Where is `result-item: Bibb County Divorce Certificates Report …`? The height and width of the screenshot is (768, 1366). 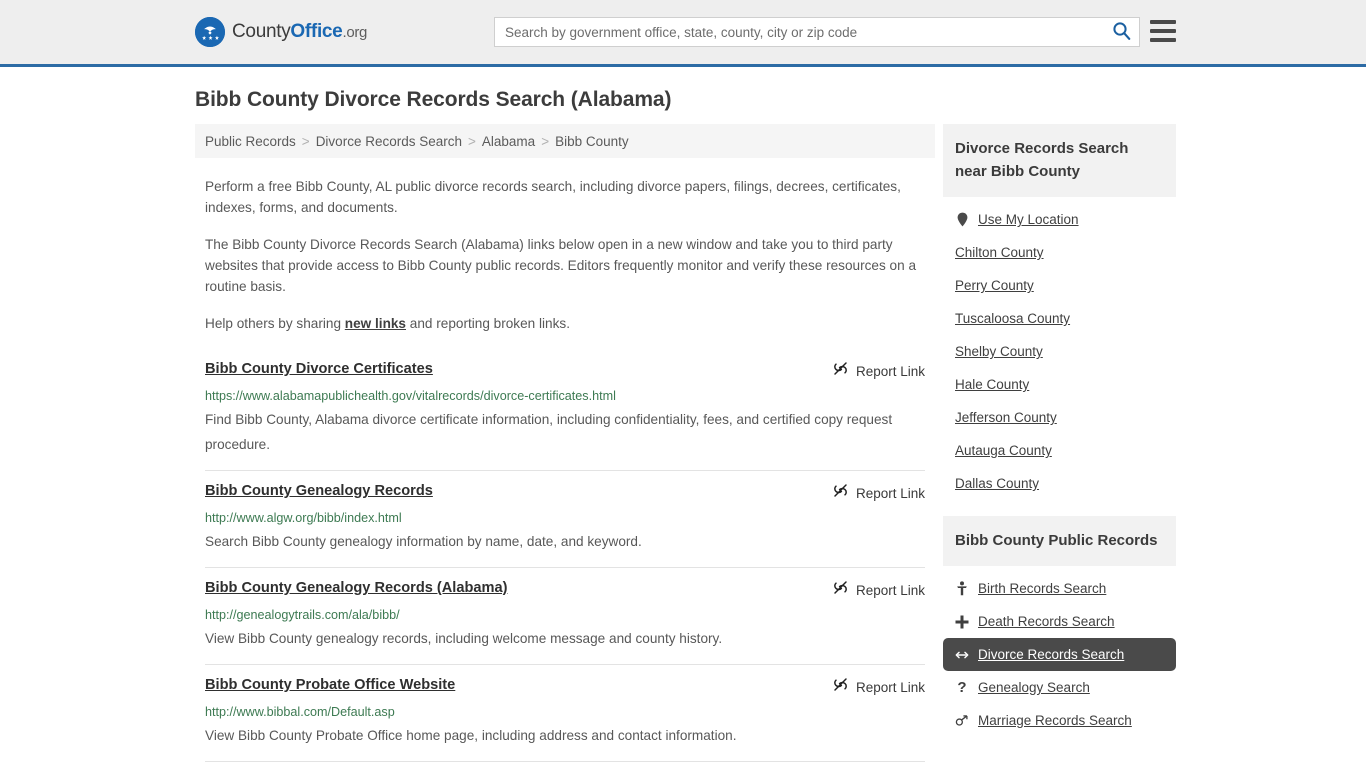 result-item: Bibb County Divorce Certificates Report … is located at coordinates (565, 412).